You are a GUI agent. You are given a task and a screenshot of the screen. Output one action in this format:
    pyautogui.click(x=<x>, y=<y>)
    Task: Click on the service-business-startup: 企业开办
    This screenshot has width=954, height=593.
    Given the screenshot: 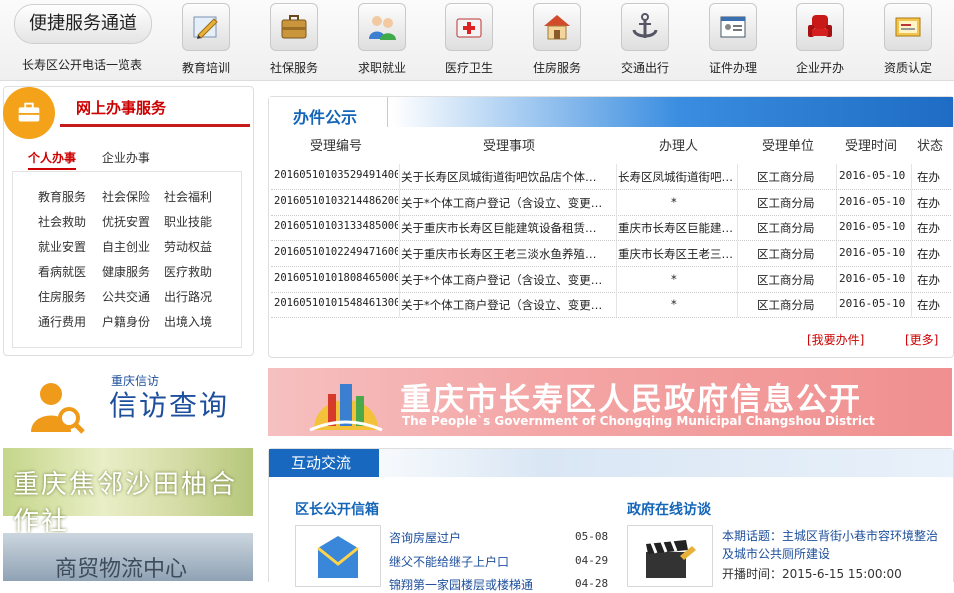 What is the action you would take?
    pyautogui.click(x=820, y=39)
    